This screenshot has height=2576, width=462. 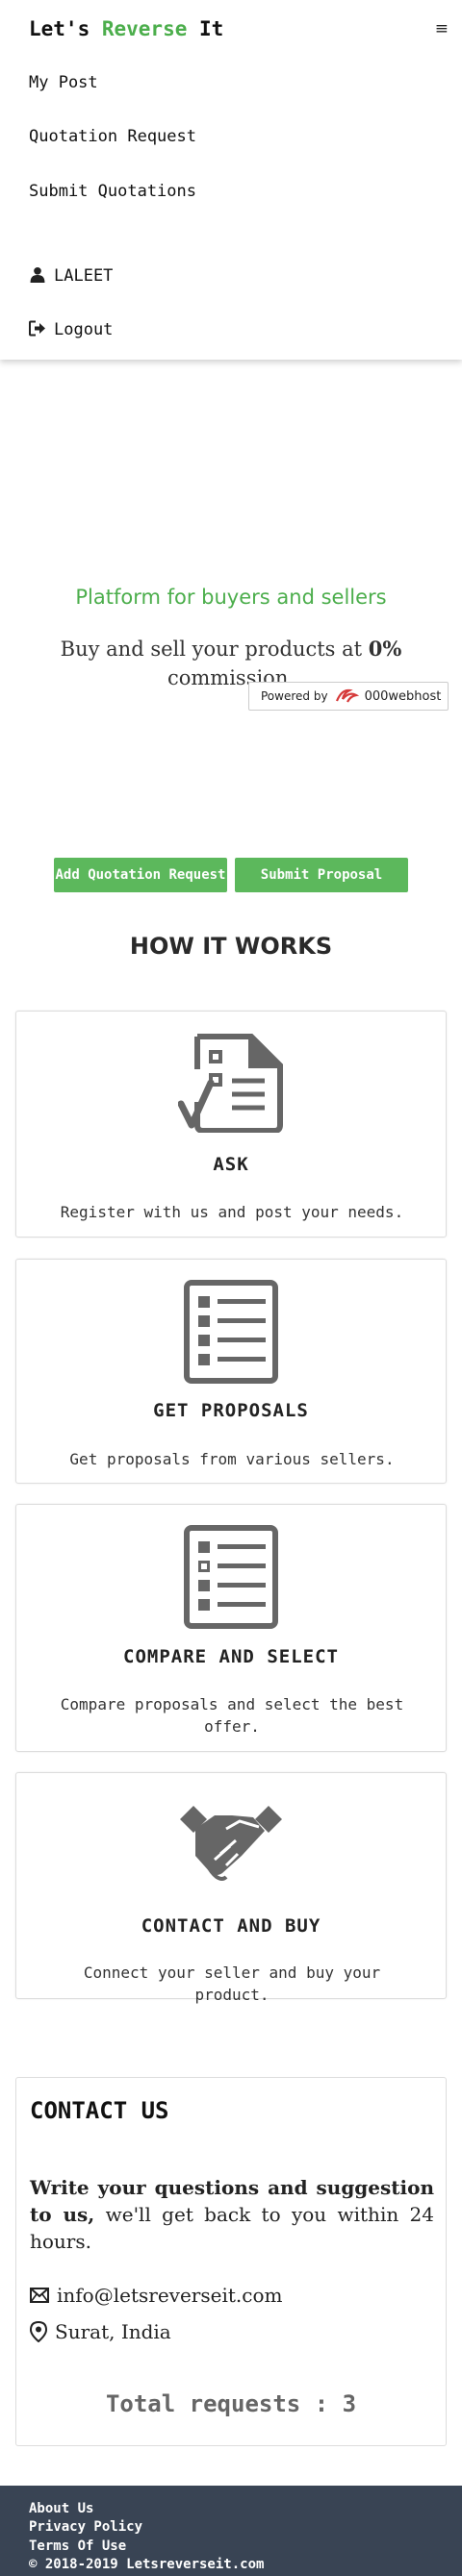 What do you see at coordinates (442, 28) in the screenshot?
I see `hamburger-menu-icon: ≡` at bounding box center [442, 28].